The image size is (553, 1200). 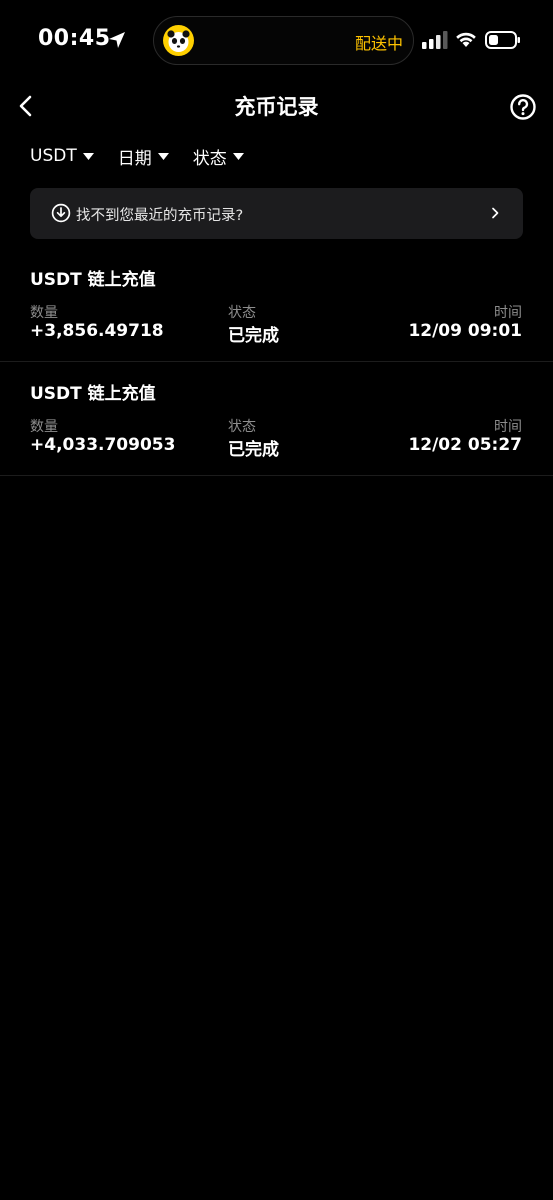 What do you see at coordinates (378, 43) in the screenshot?
I see `delivery-status-text: 配送中` at bounding box center [378, 43].